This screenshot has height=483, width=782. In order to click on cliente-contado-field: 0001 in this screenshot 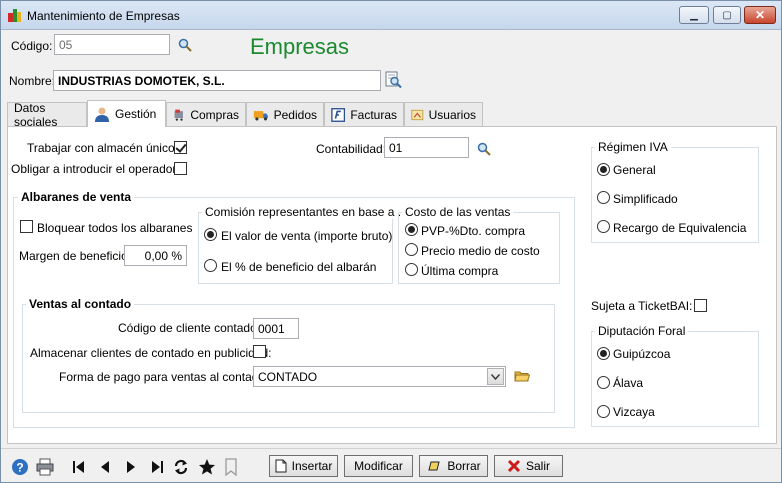, I will do `click(276, 328)`.